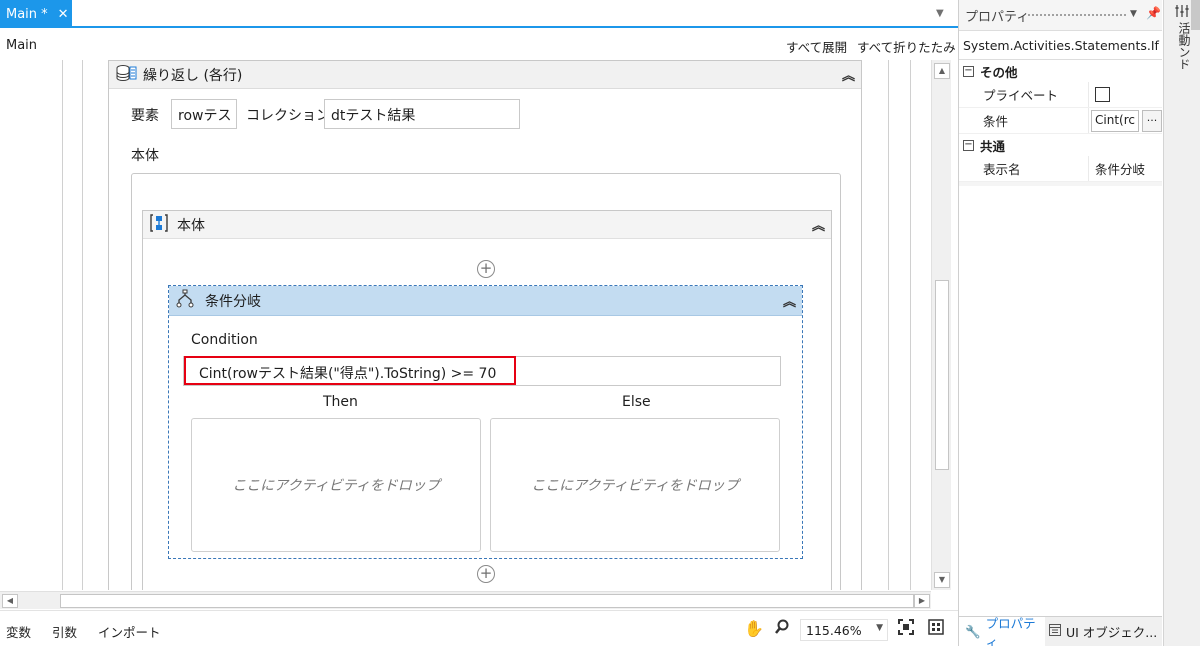  Describe the element at coordinates (485, 75) in the screenshot. I see `foreach-header: 繰り返し (各行) ︽` at that location.